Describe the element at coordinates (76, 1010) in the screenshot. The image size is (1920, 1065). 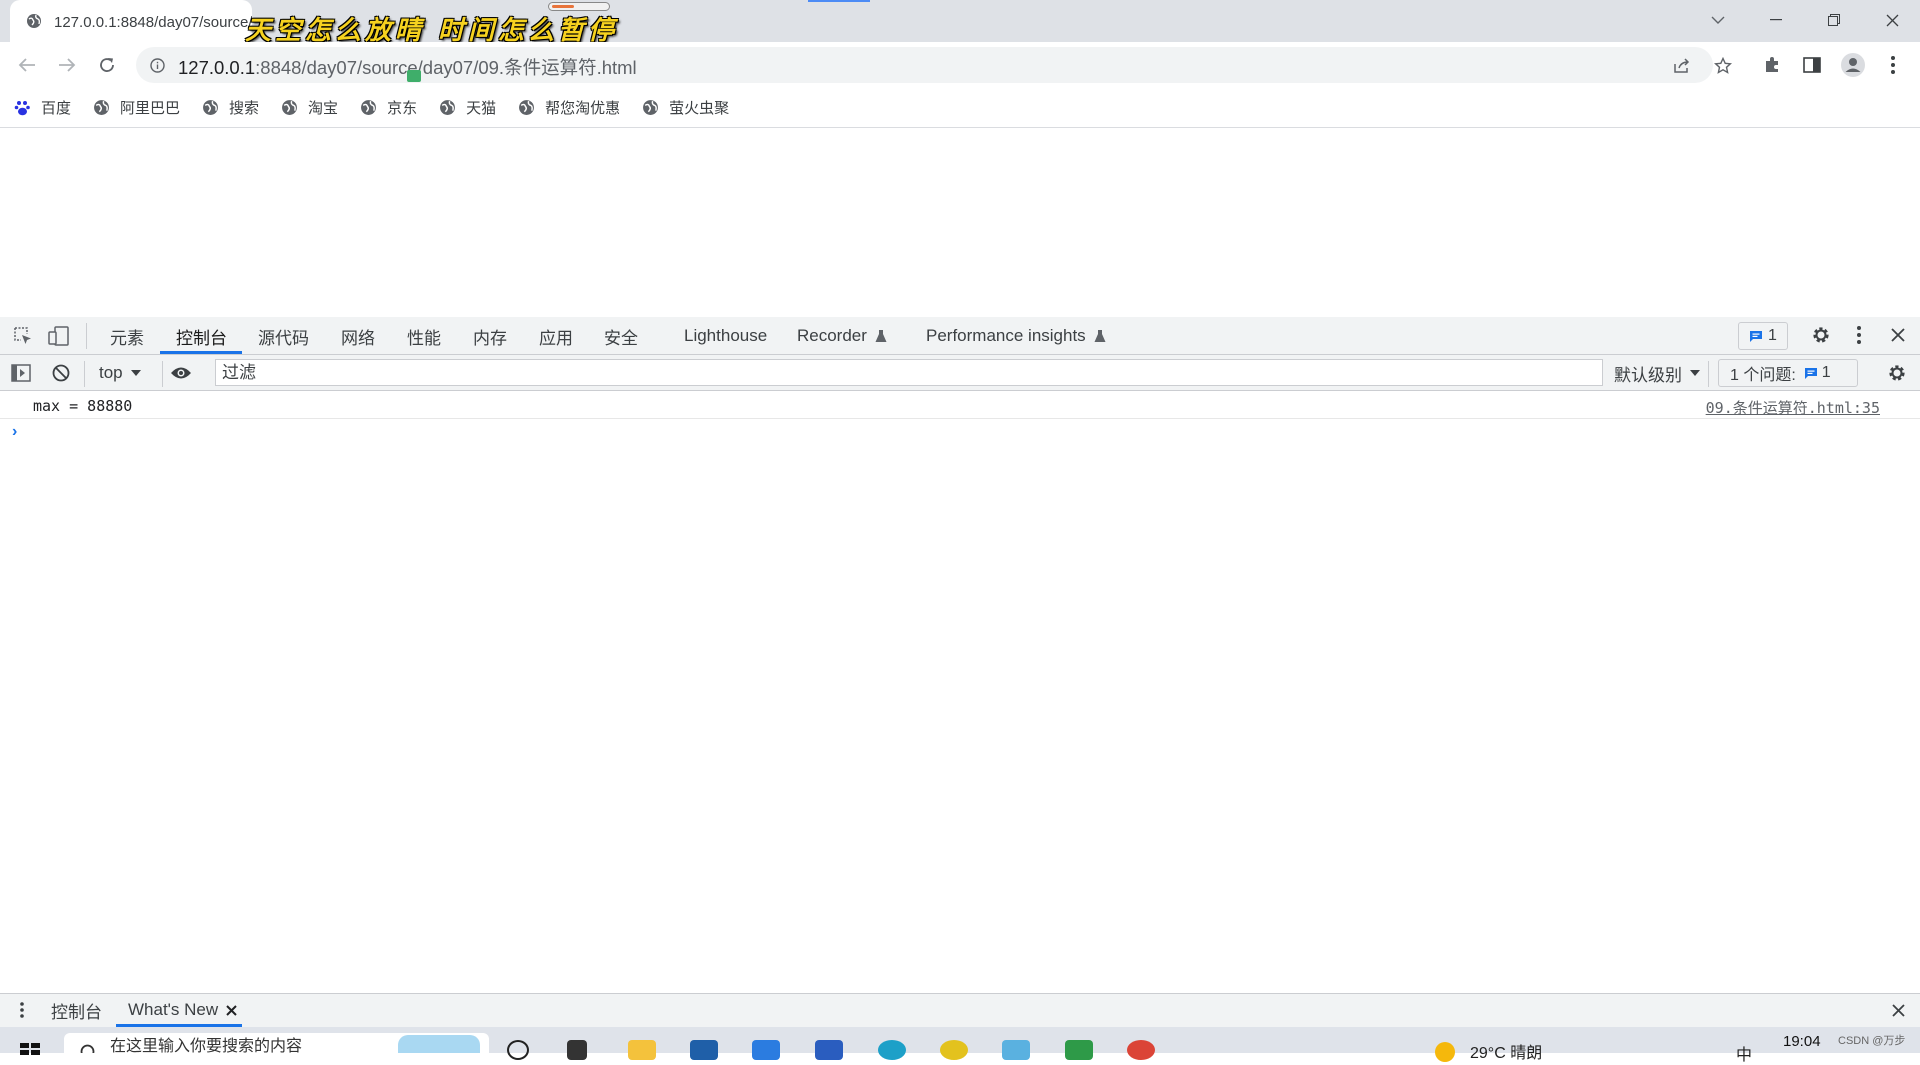
I see `drawer-tab-console: 控制台` at that location.